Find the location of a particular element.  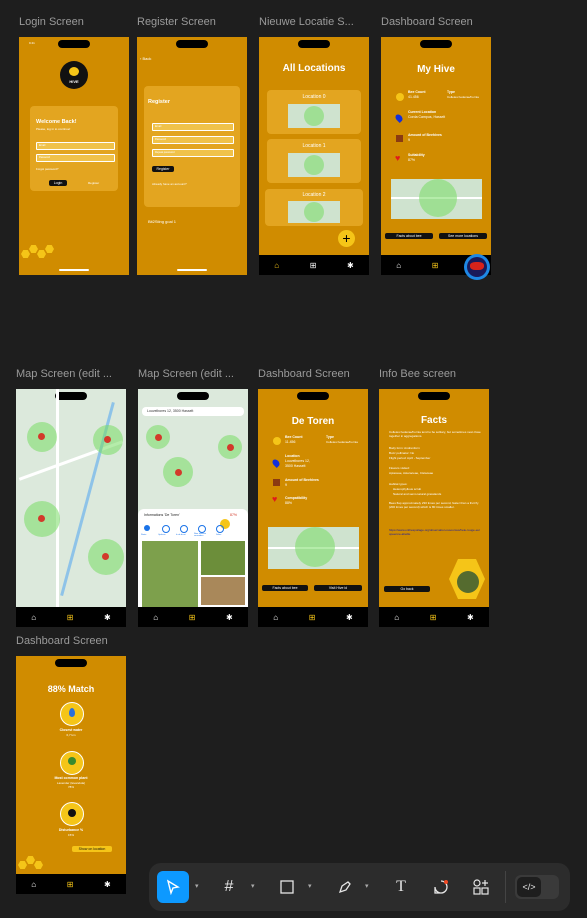

hive-map is located at coordinates (436, 199).